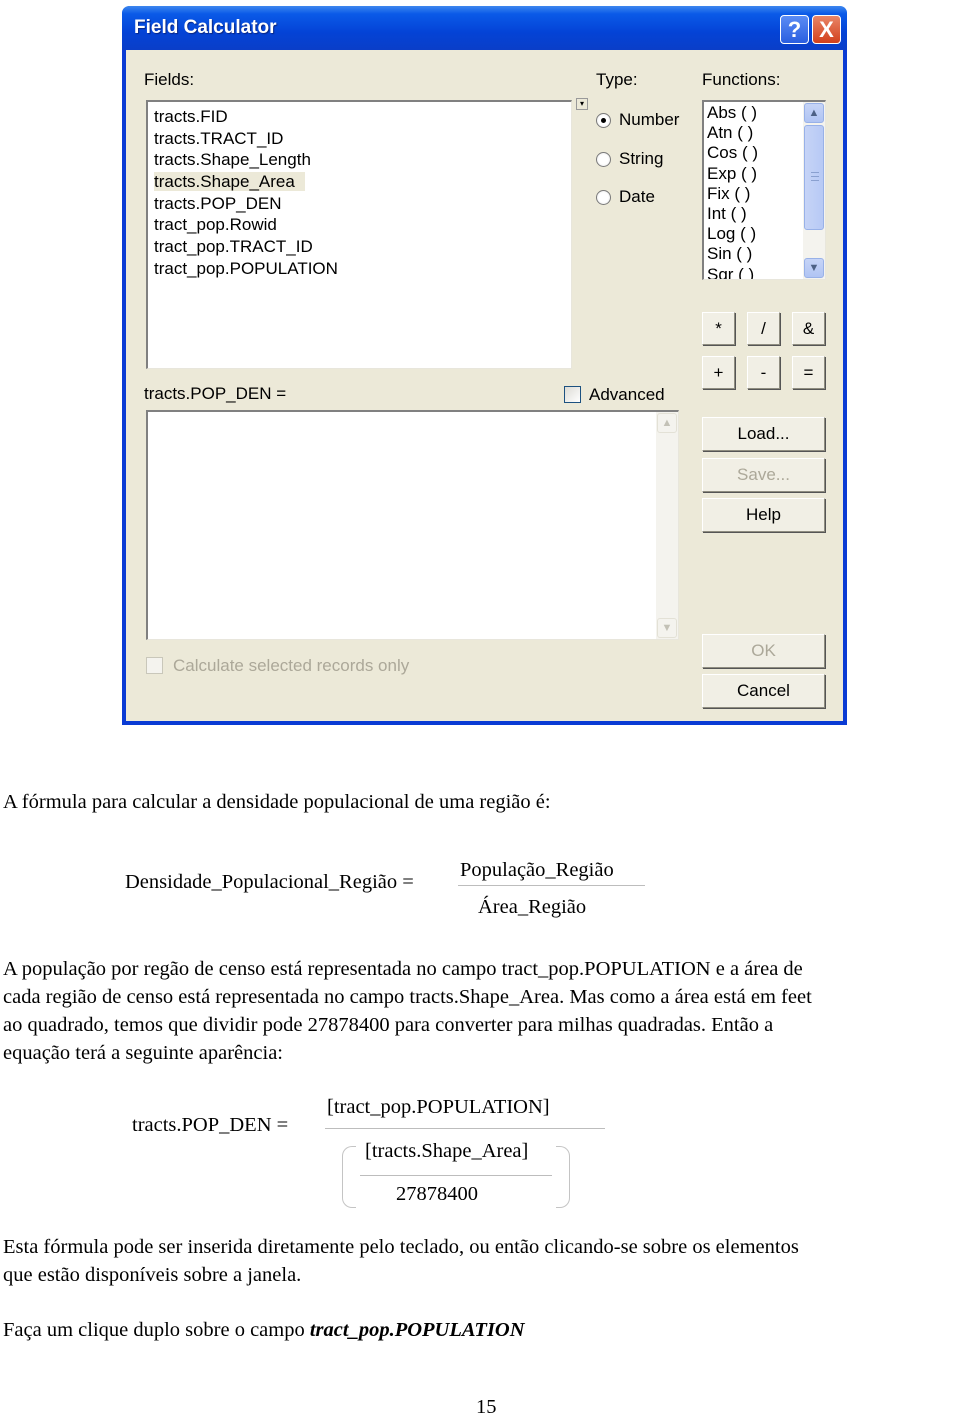  What do you see at coordinates (763, 651) in the screenshot?
I see `ok-button: OK` at bounding box center [763, 651].